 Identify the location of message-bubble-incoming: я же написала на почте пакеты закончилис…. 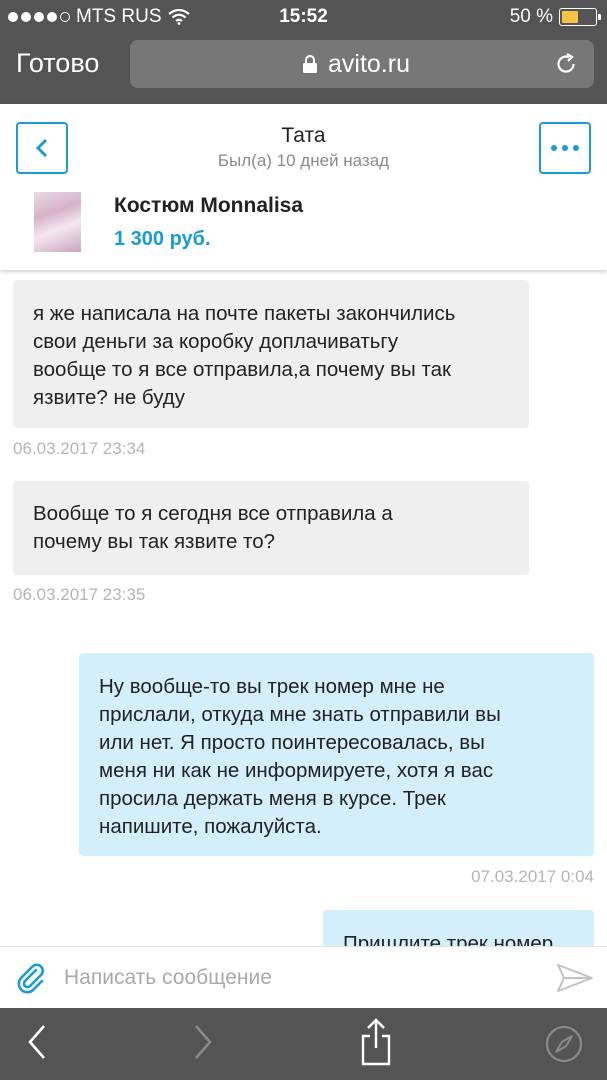
(271, 354).